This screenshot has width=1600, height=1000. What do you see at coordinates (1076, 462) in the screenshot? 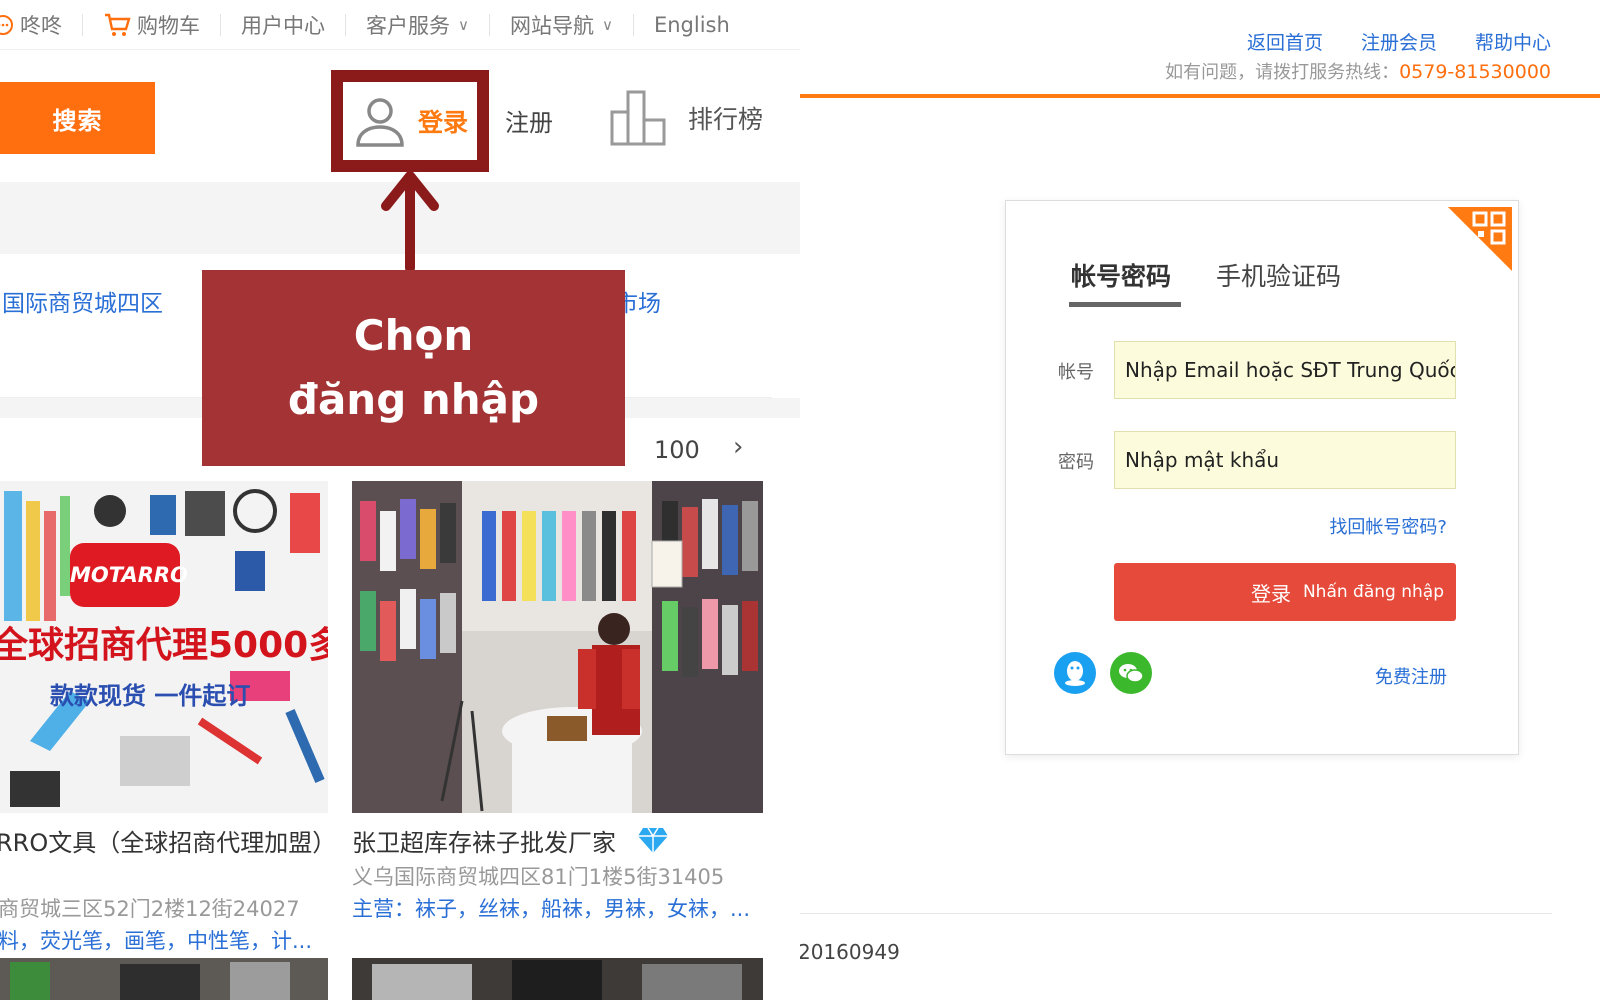
I see `password-label: 密码` at bounding box center [1076, 462].